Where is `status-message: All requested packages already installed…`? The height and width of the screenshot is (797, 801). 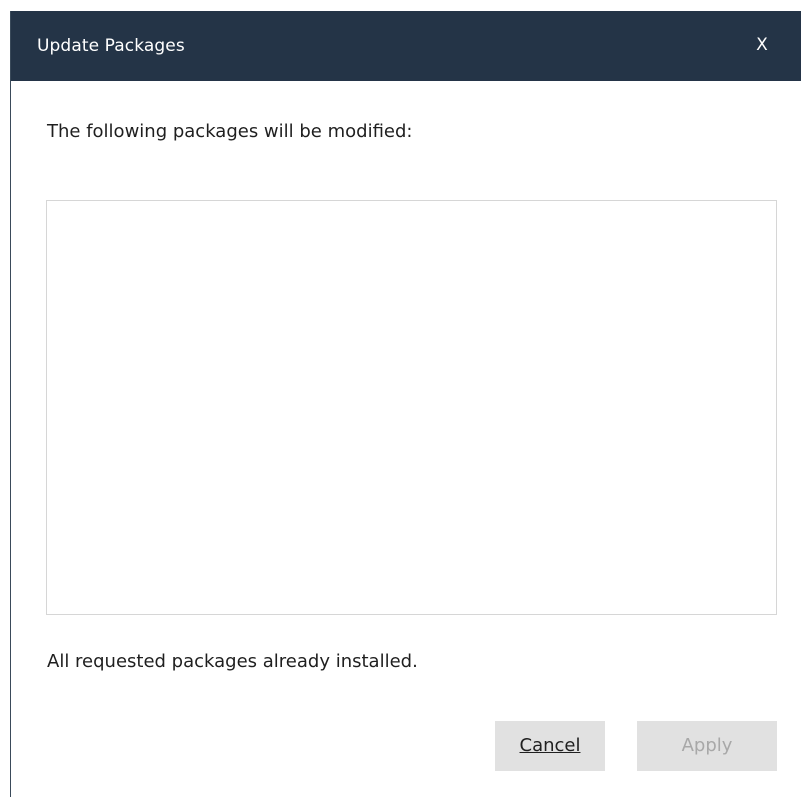 status-message: All requested packages already installed… is located at coordinates (232, 661).